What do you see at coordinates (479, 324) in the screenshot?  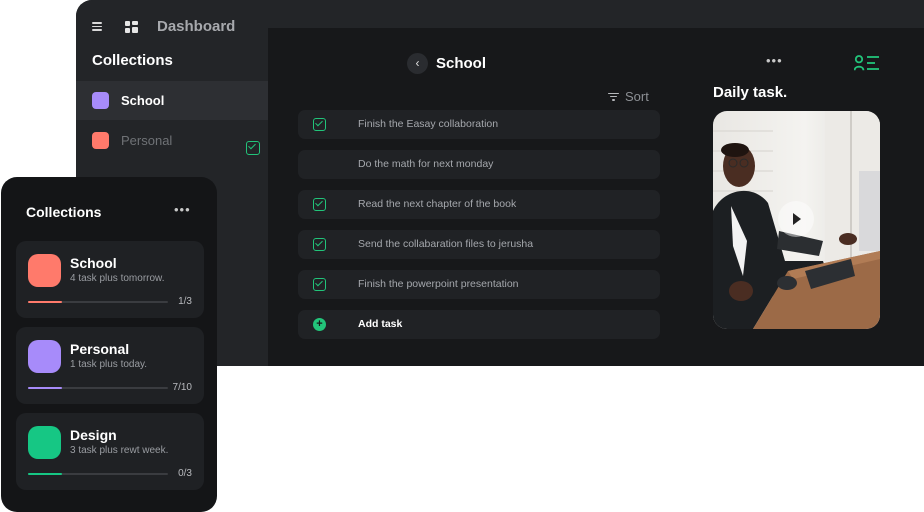 I see `add-task-button: + Add task` at bounding box center [479, 324].